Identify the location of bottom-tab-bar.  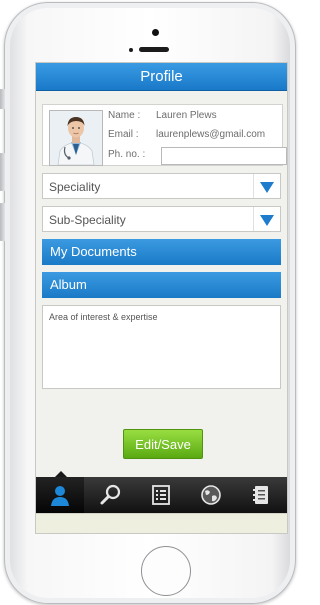
(161, 492).